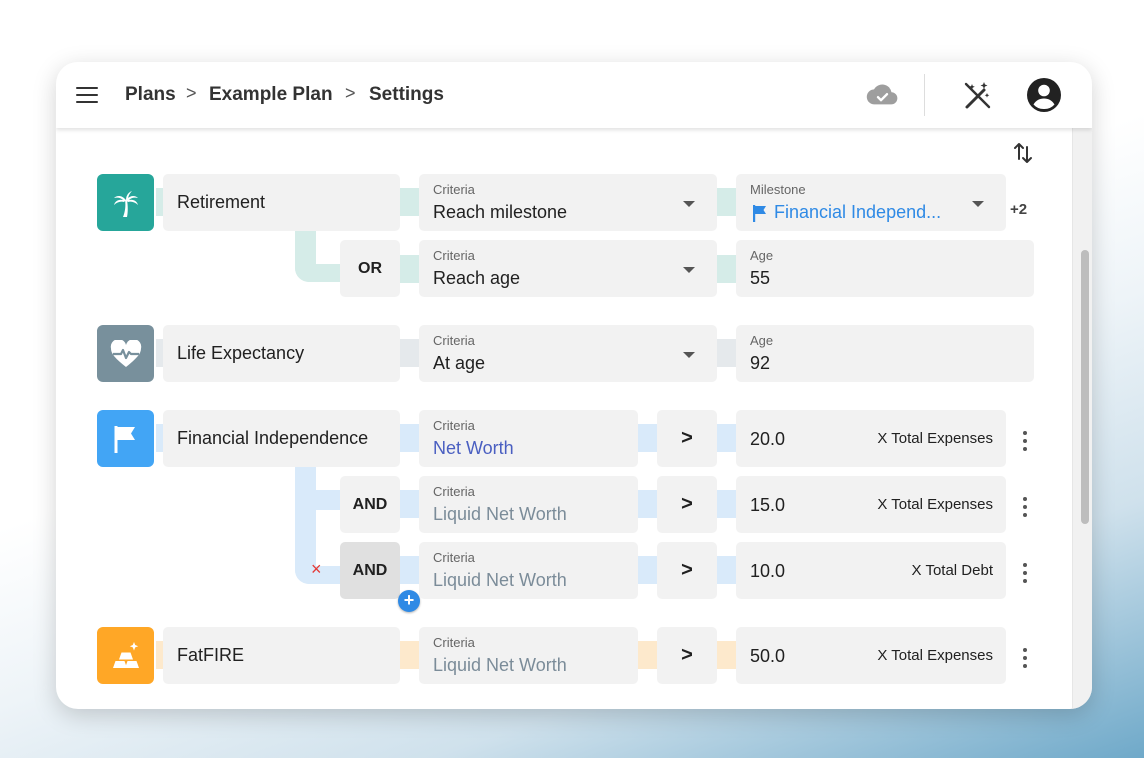  What do you see at coordinates (885, 353) in the screenshot?
I see `age-field: Age 92` at bounding box center [885, 353].